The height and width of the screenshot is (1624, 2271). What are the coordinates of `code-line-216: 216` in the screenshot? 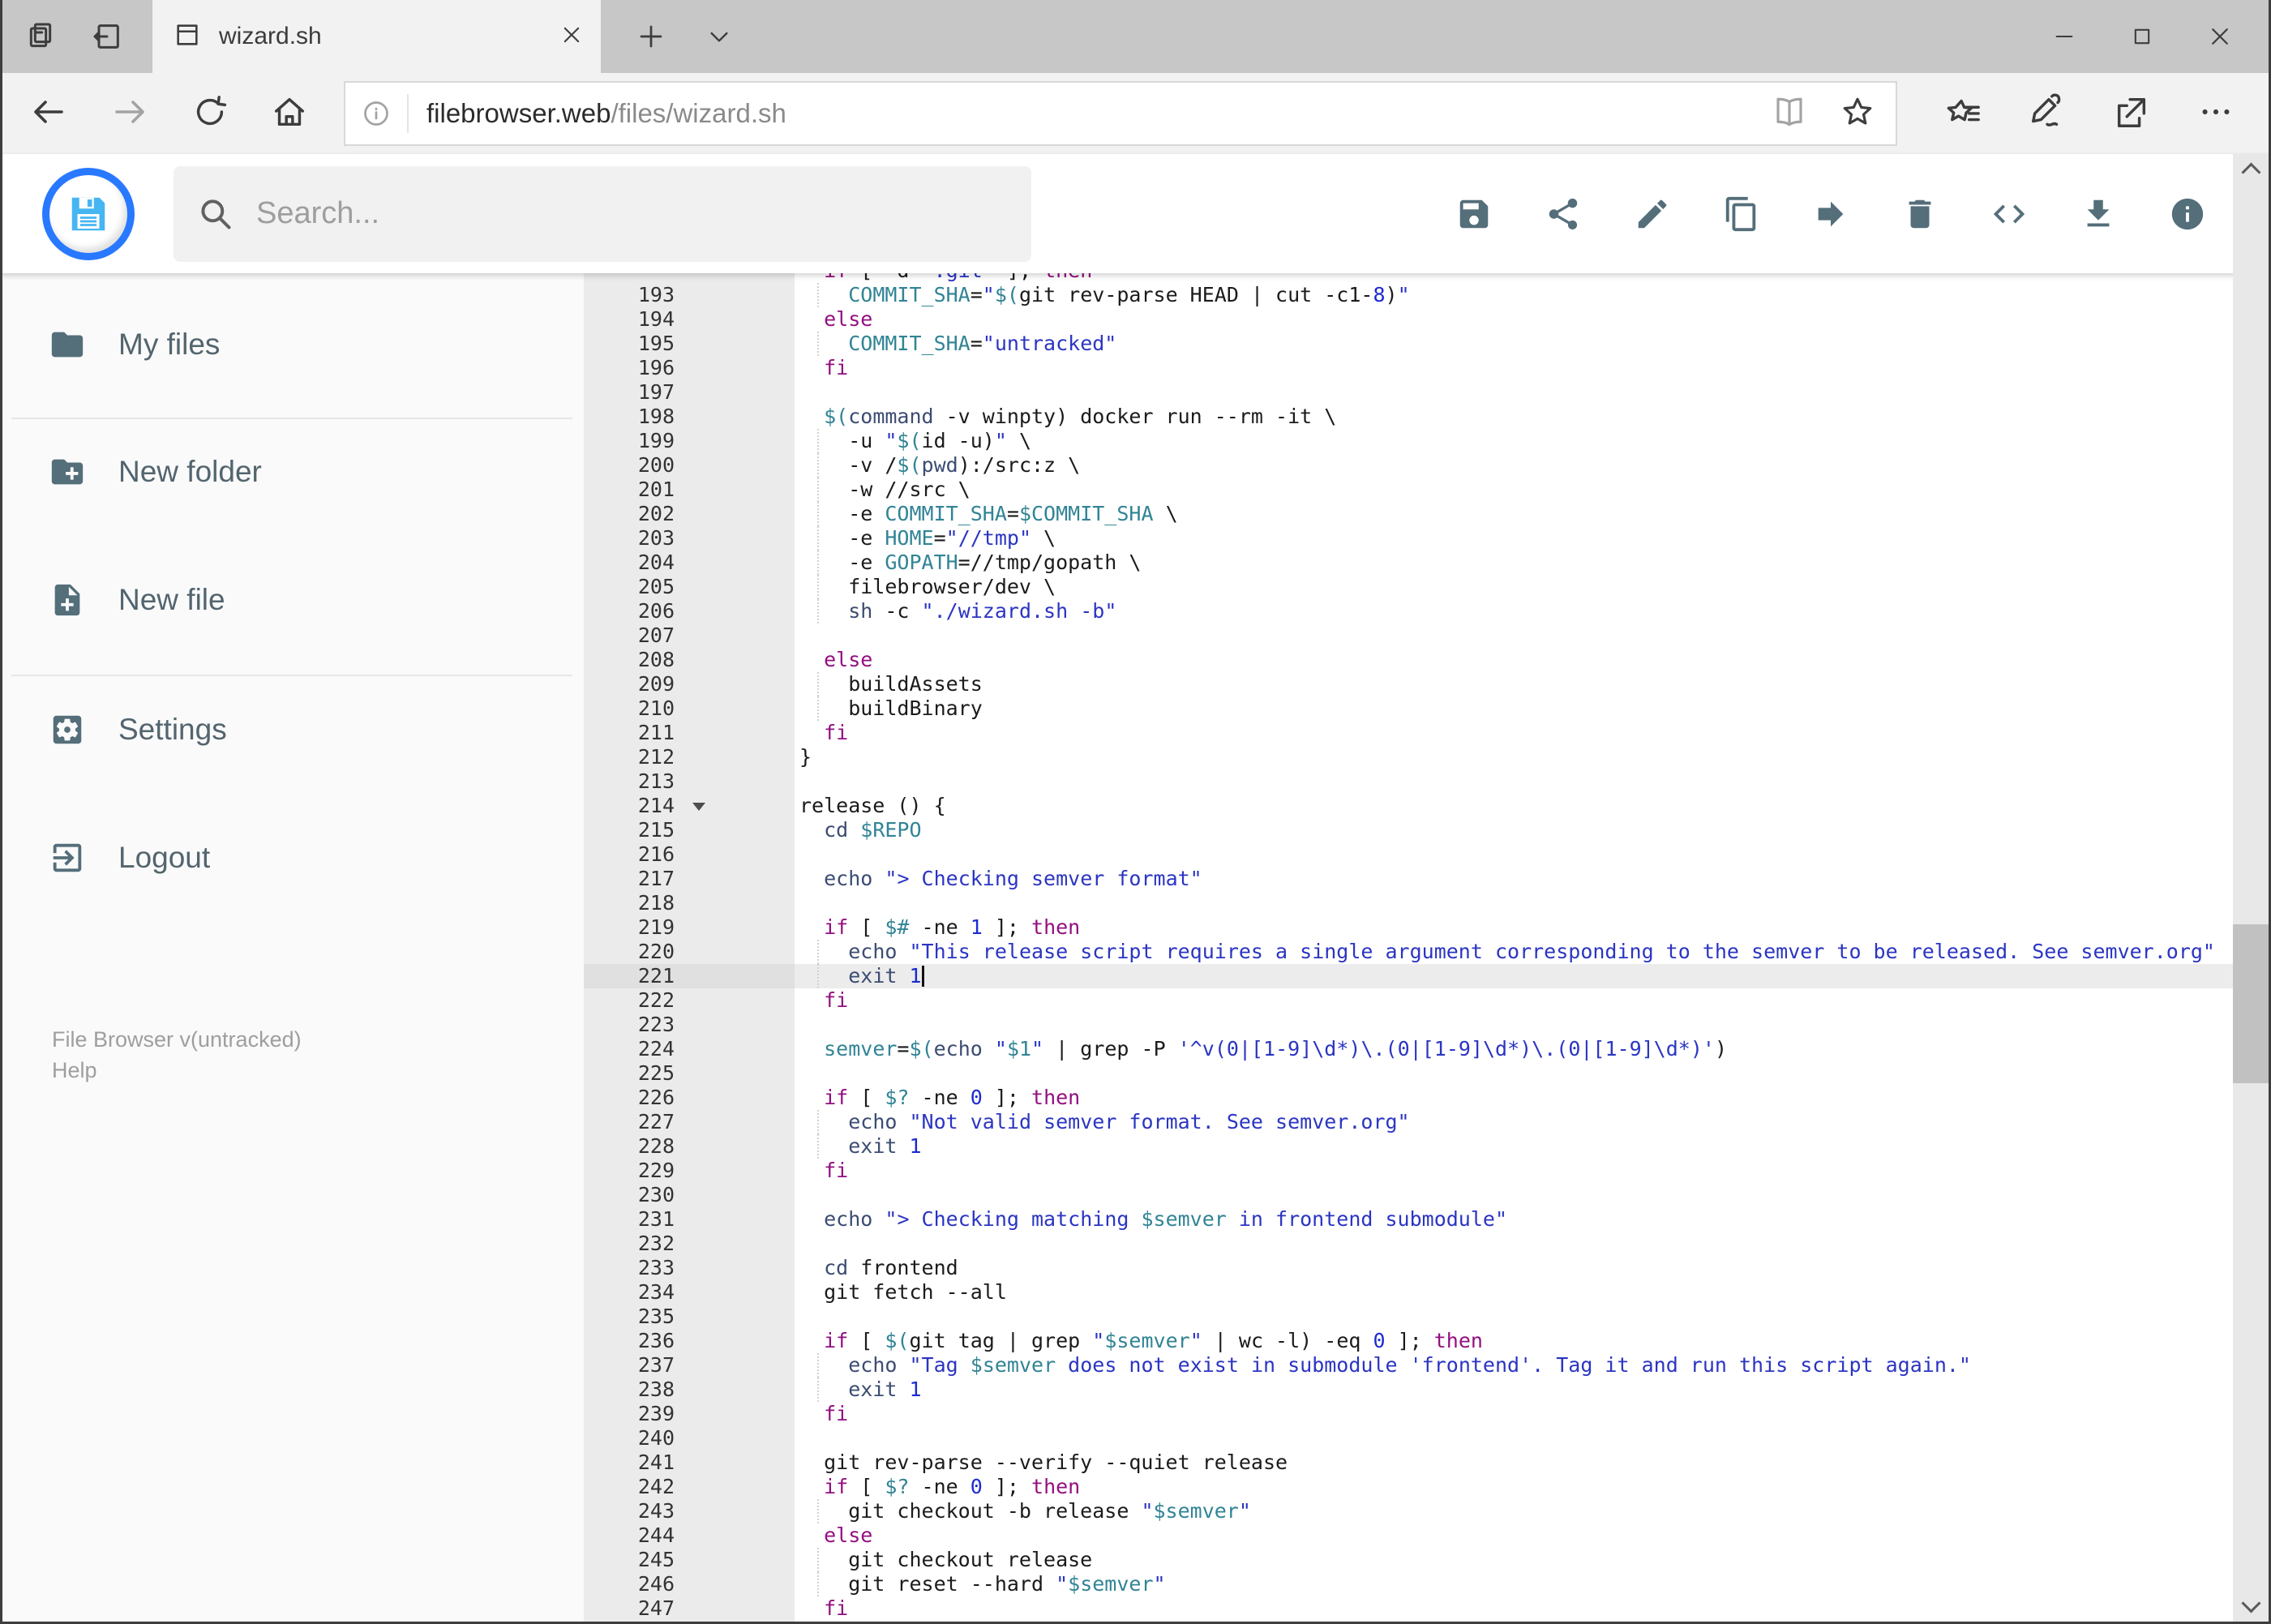 It's located at (1408, 855).